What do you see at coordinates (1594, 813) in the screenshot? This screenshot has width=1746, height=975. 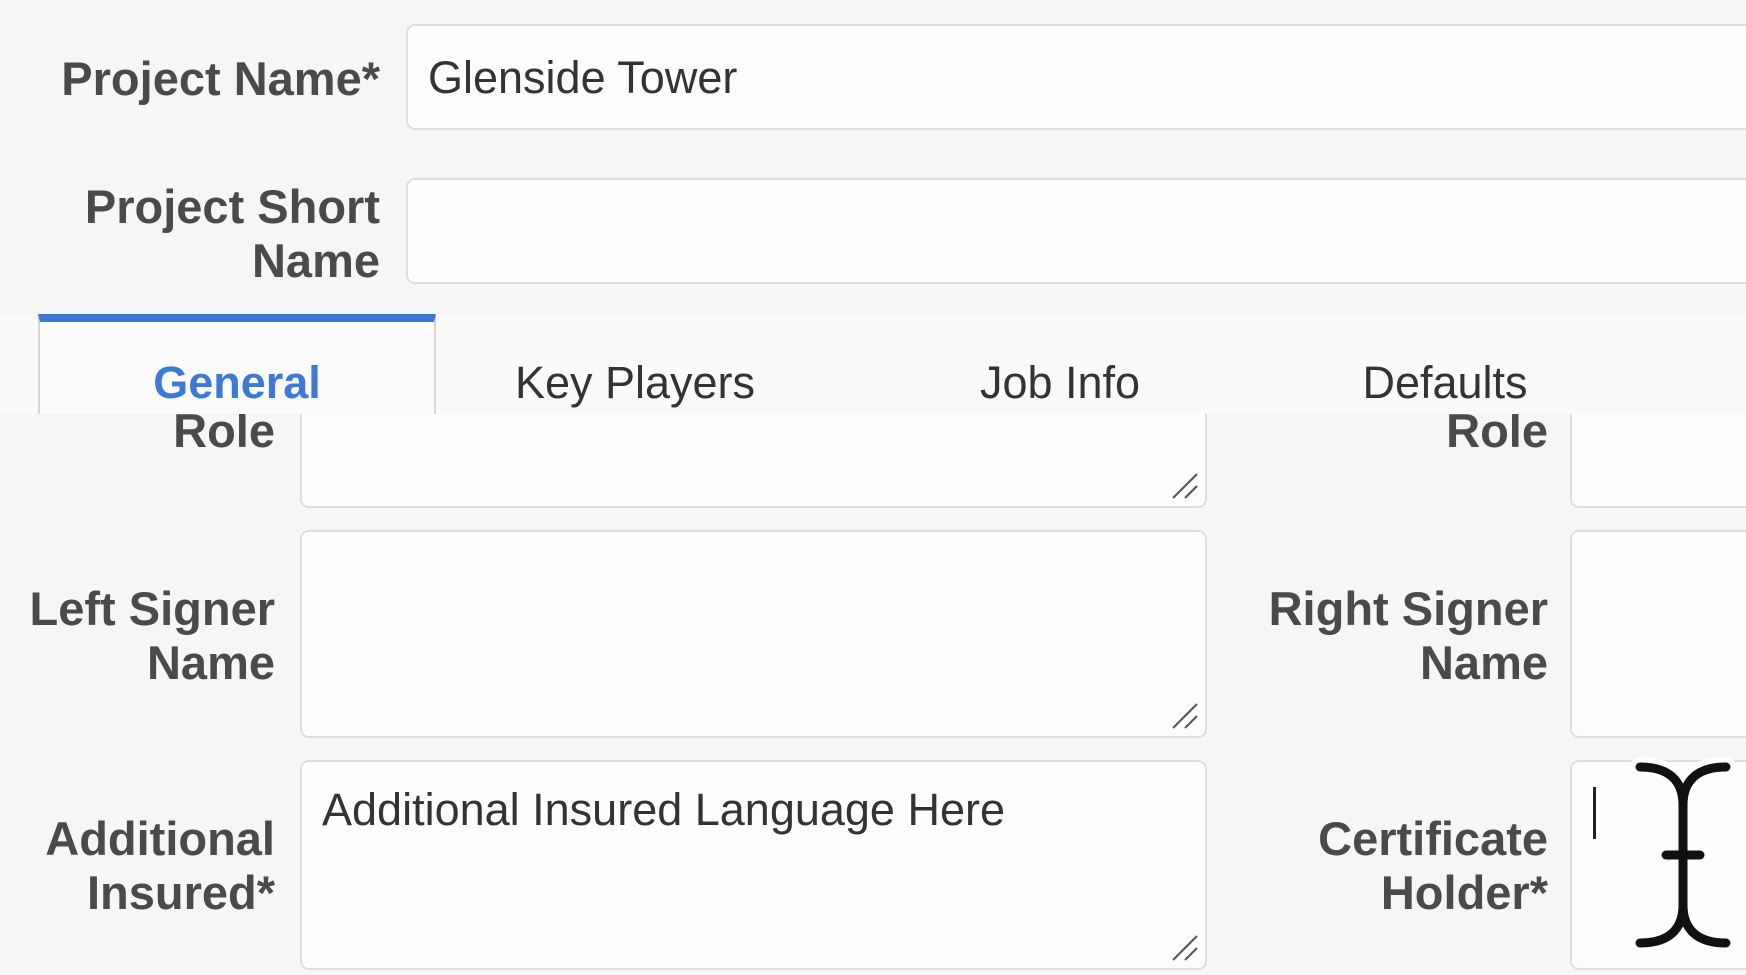 I see `text-caret` at bounding box center [1594, 813].